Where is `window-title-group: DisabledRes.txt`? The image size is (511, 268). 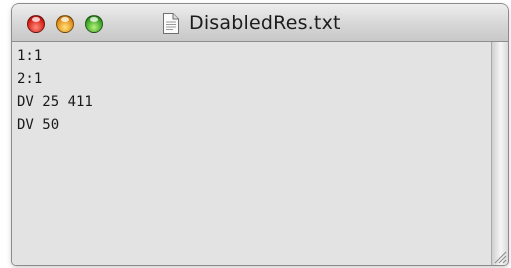 window-title-group: DisabledRes.txt is located at coordinates (251, 23).